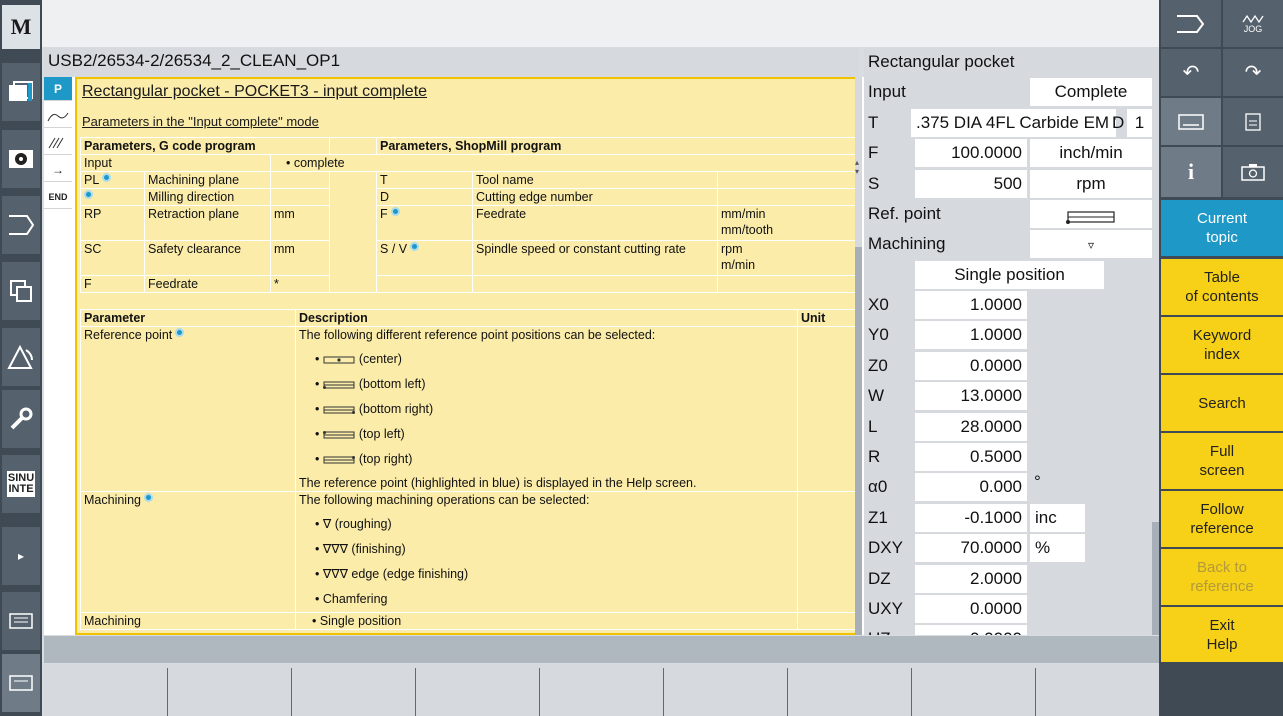 The image size is (1283, 716). What do you see at coordinates (878, 487) in the screenshot?
I see `coordinate-label: α0` at bounding box center [878, 487].